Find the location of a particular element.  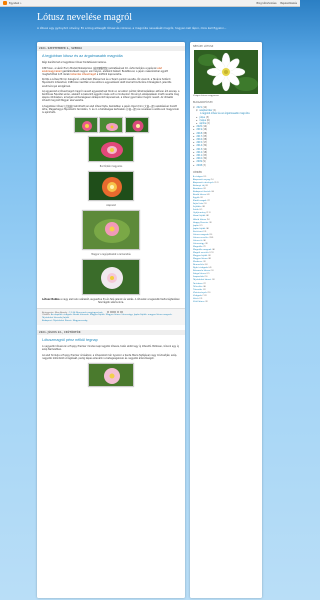

post-date: 2021. JÚLIUS 22., CSÜTÖRTÖK is located at coordinates (111, 333).